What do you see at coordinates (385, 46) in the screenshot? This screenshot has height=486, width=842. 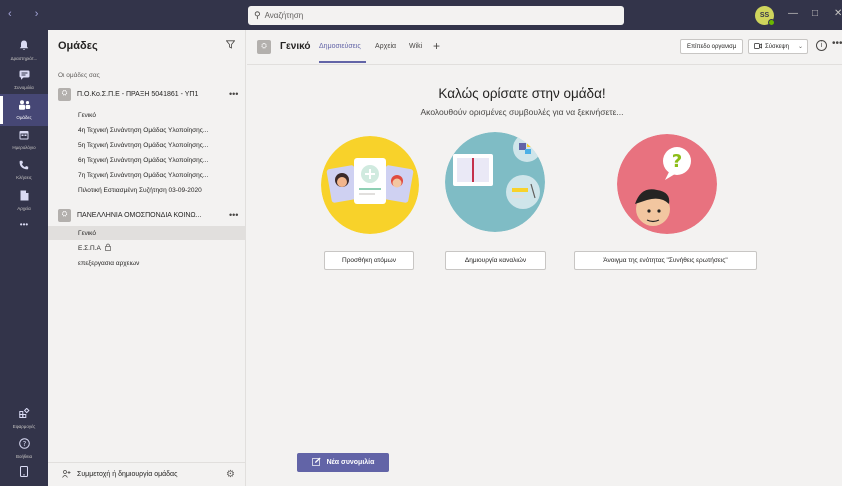 I see `tab-files: Αρχεία` at bounding box center [385, 46].